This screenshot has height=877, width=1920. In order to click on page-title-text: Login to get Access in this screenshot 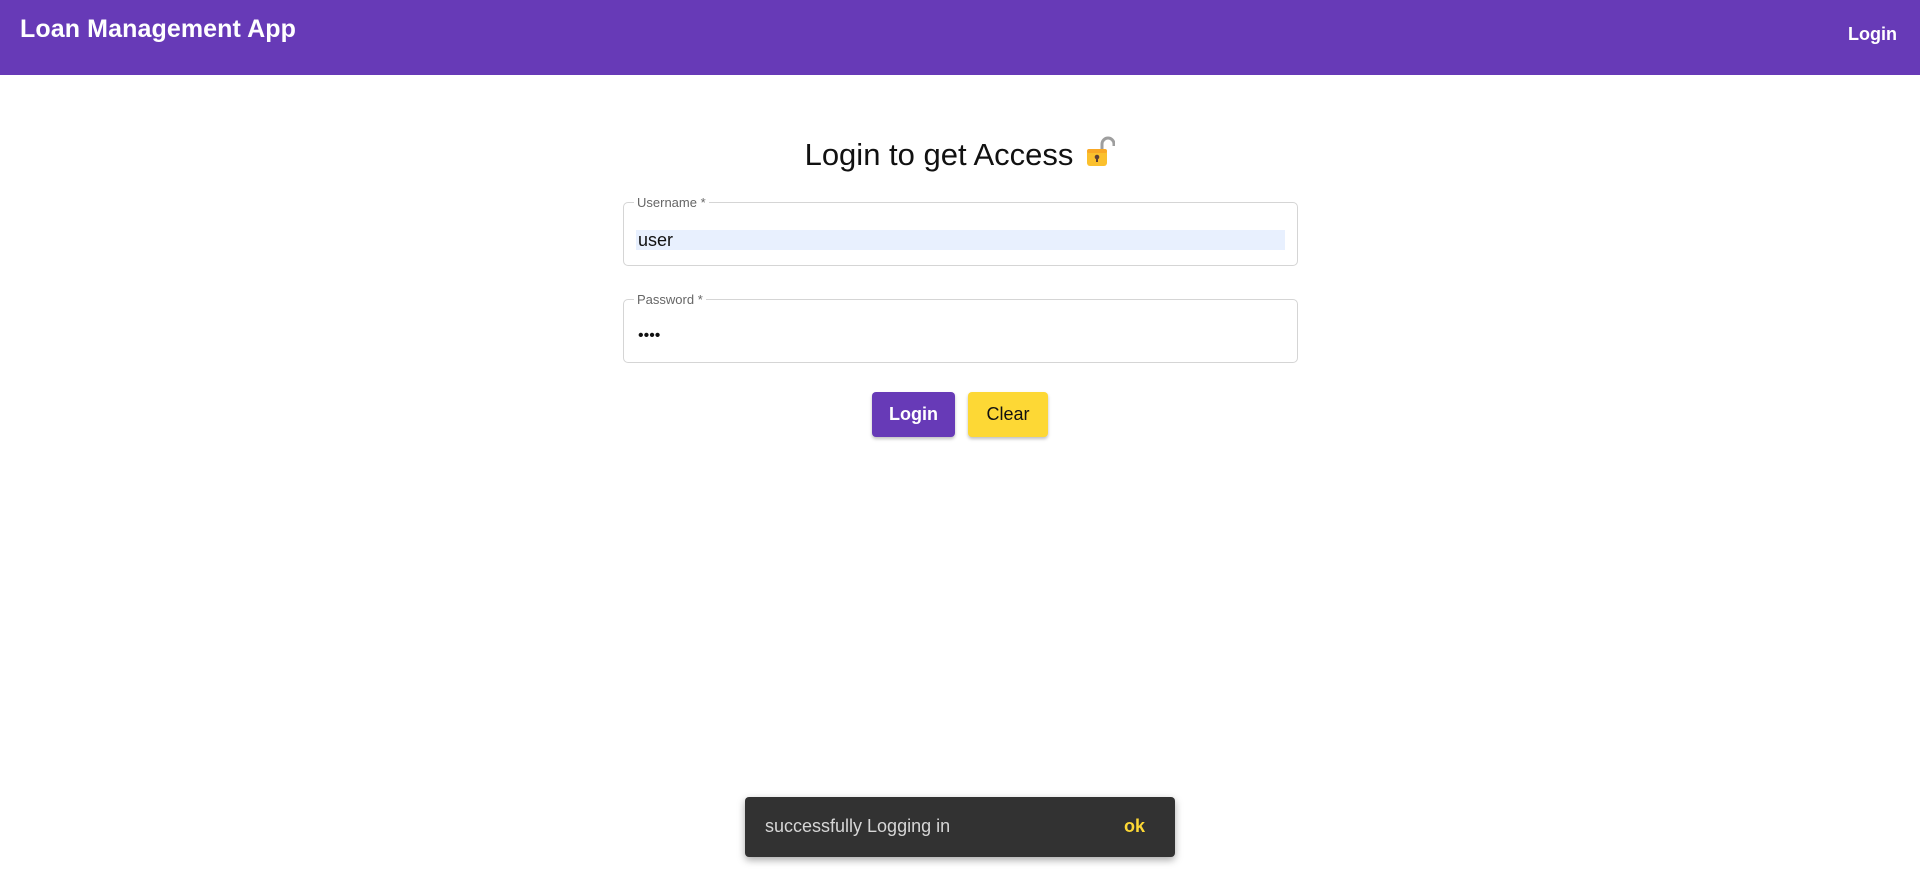, I will do `click(939, 154)`.